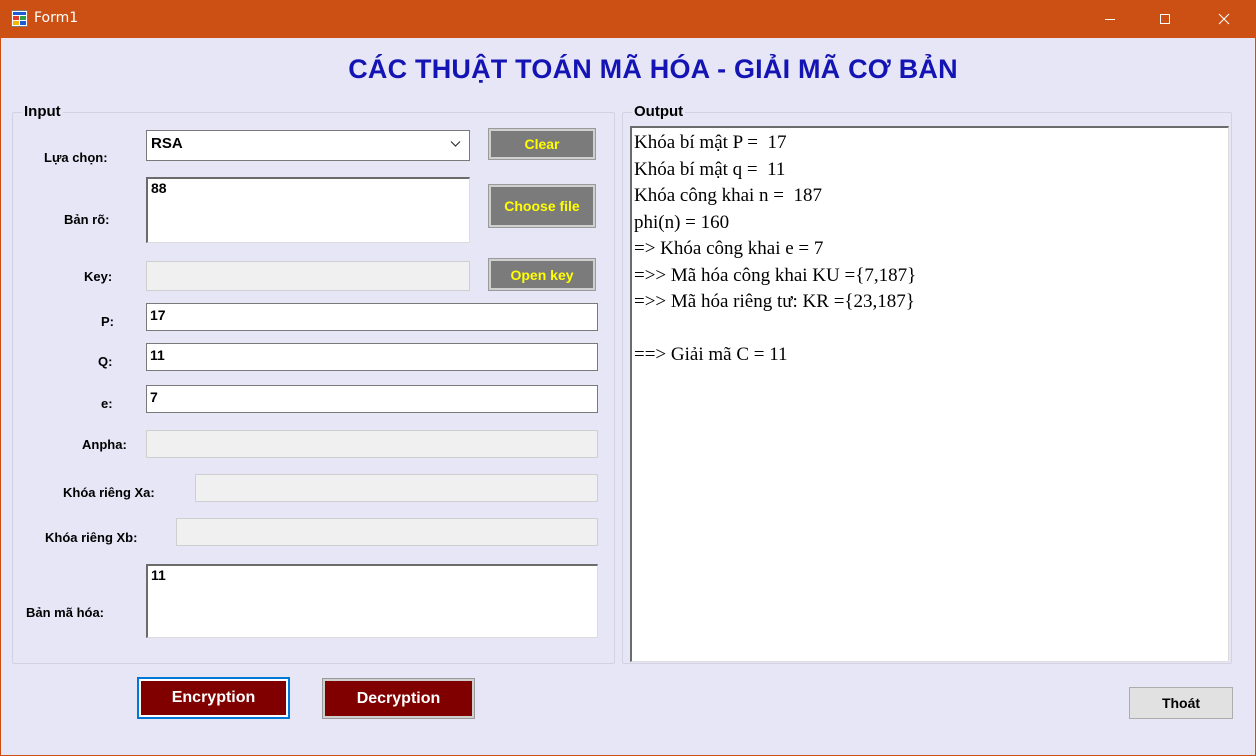 The image size is (1256, 756). What do you see at coordinates (107, 321) in the screenshot?
I see `p-label: P:` at bounding box center [107, 321].